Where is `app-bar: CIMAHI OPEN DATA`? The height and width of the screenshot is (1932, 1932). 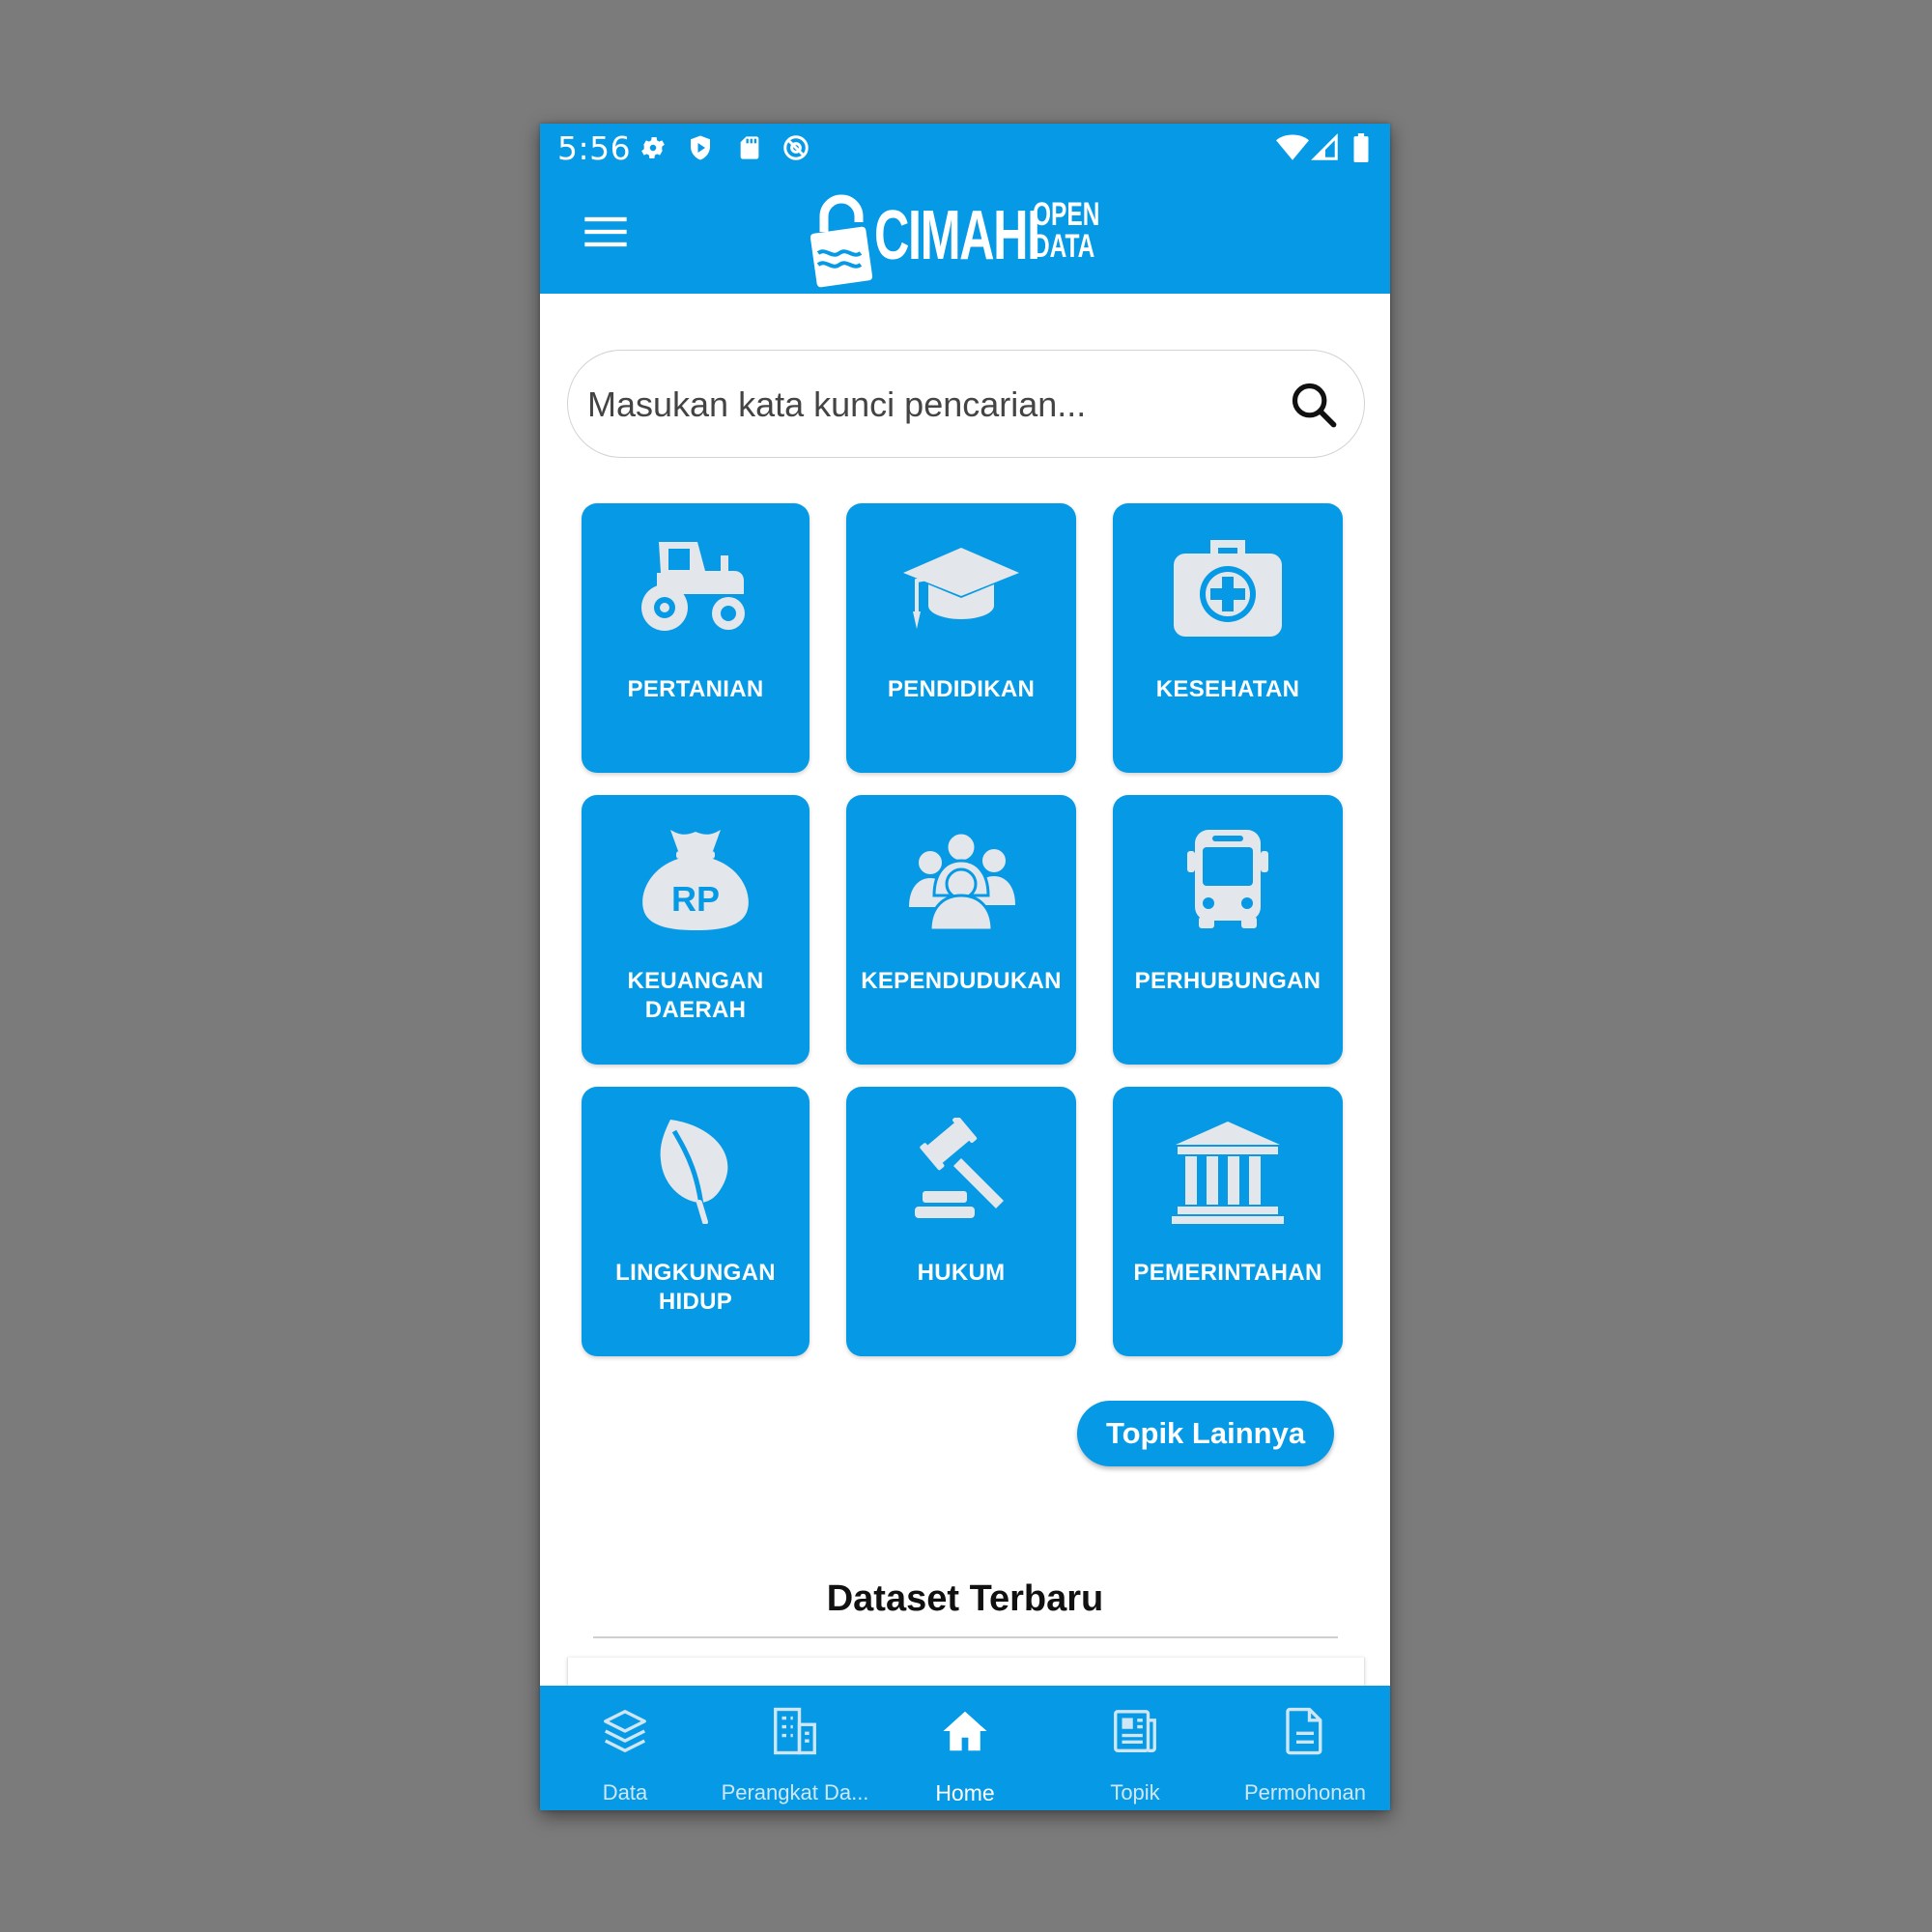
app-bar: CIMAHI OPEN DATA is located at coordinates (965, 233).